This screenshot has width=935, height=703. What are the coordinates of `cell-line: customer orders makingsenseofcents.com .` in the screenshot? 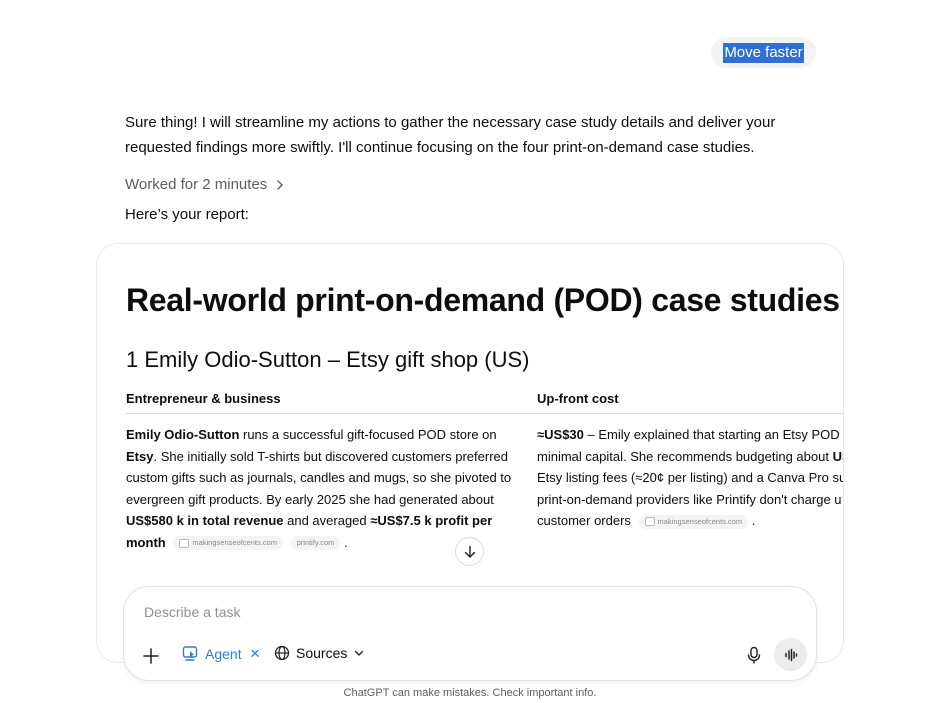 It's located at (690, 521).